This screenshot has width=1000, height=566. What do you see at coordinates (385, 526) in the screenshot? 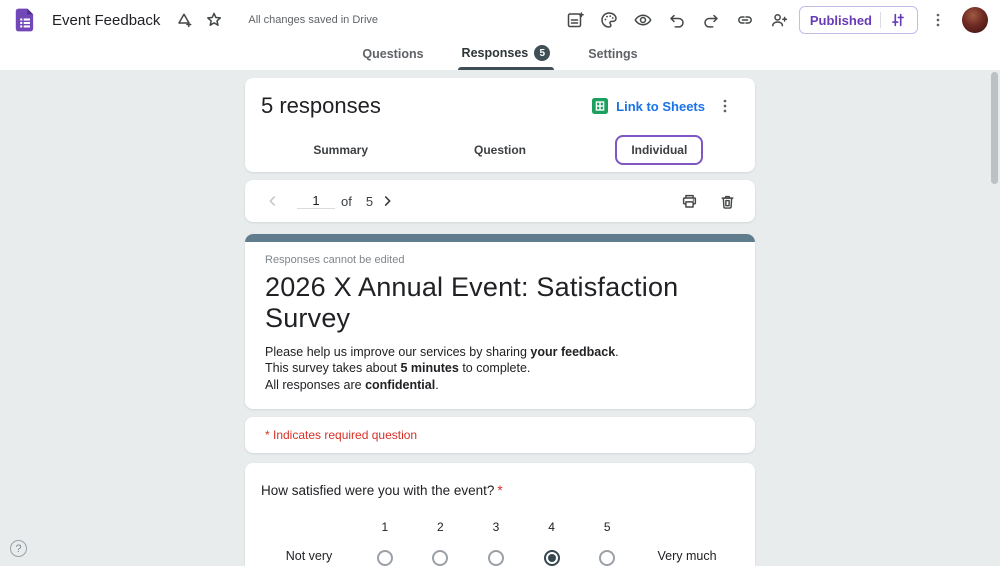
I see `scale-number: 1` at bounding box center [385, 526].